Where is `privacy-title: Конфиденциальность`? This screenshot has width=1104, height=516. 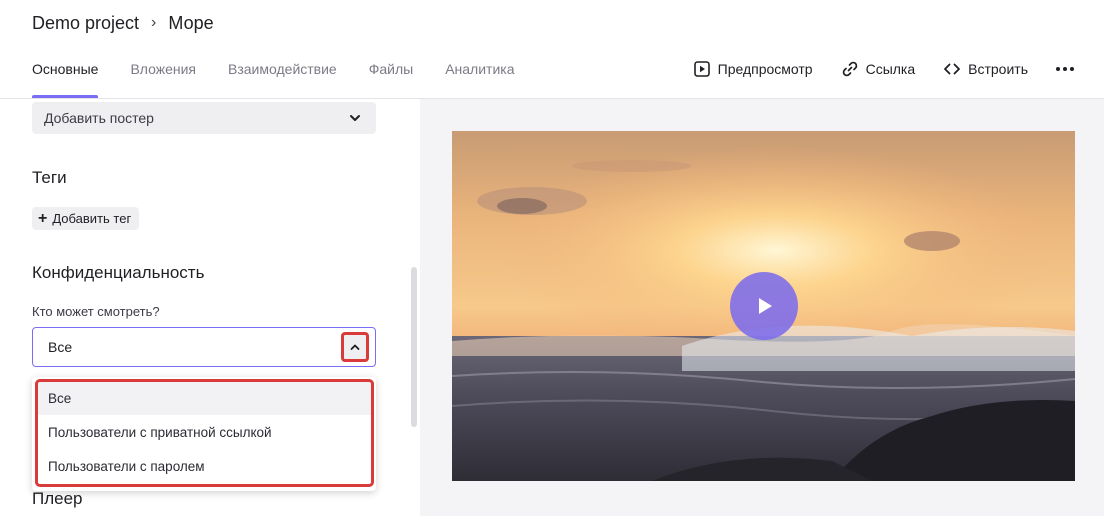 privacy-title: Конфиденциальность is located at coordinates (118, 272).